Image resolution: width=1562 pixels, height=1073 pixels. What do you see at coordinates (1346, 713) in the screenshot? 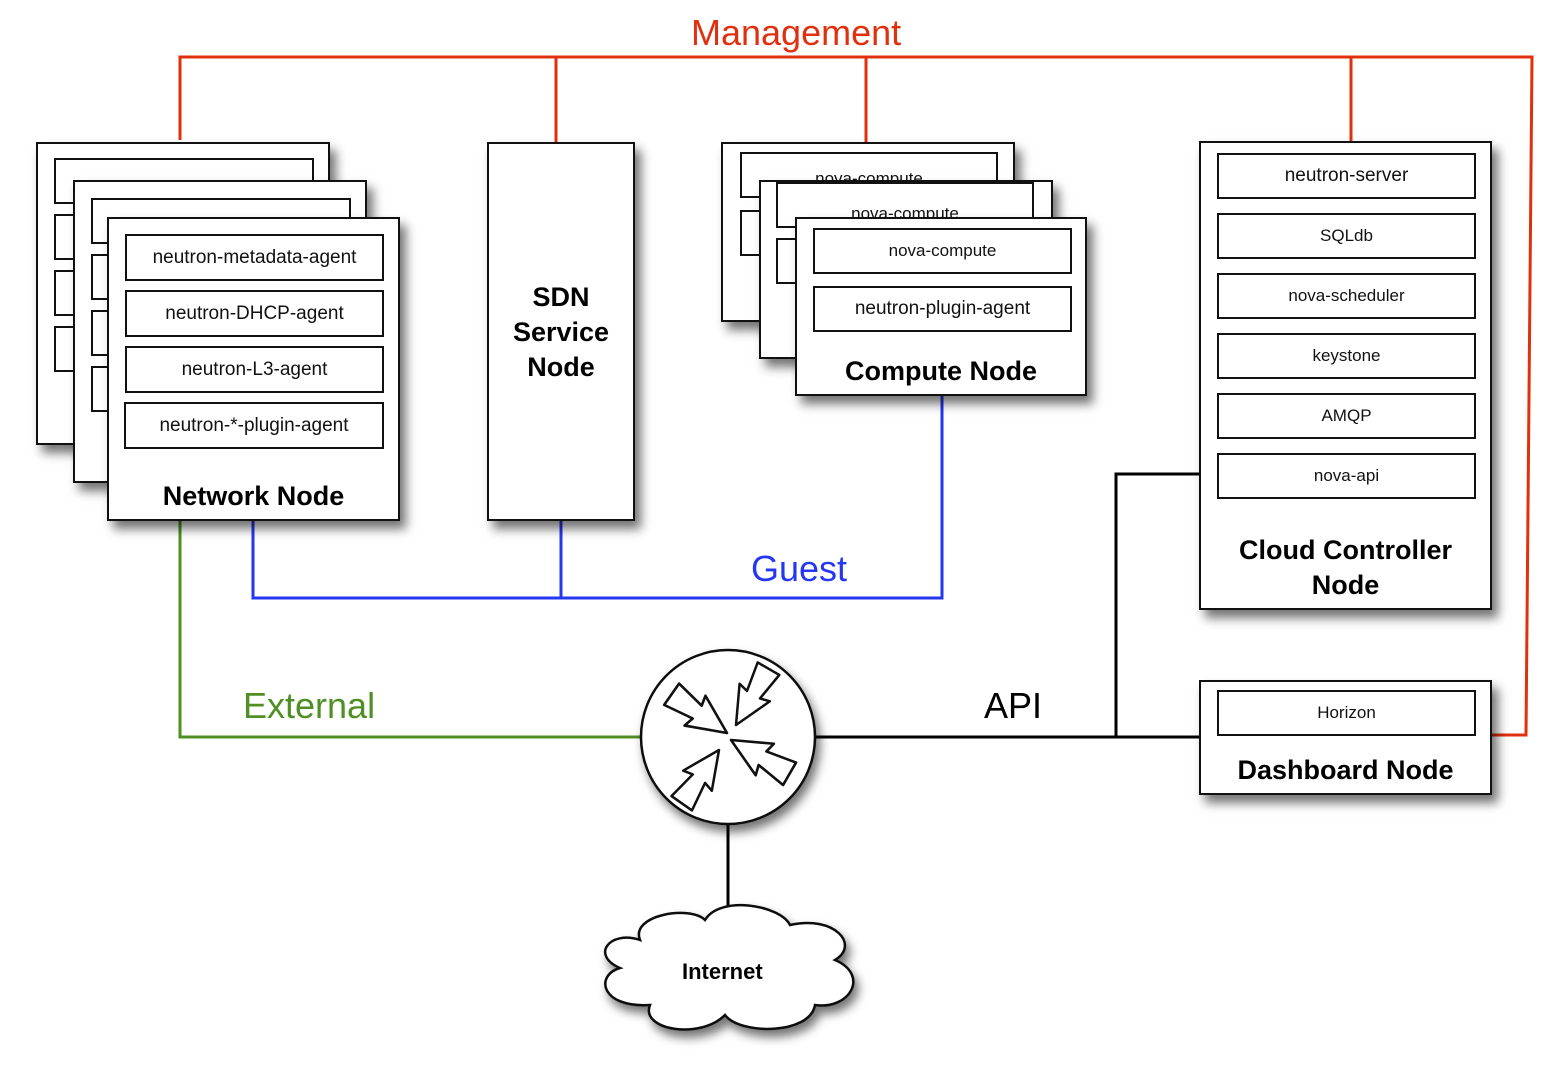
I see `service-horizon: Horizon` at bounding box center [1346, 713].